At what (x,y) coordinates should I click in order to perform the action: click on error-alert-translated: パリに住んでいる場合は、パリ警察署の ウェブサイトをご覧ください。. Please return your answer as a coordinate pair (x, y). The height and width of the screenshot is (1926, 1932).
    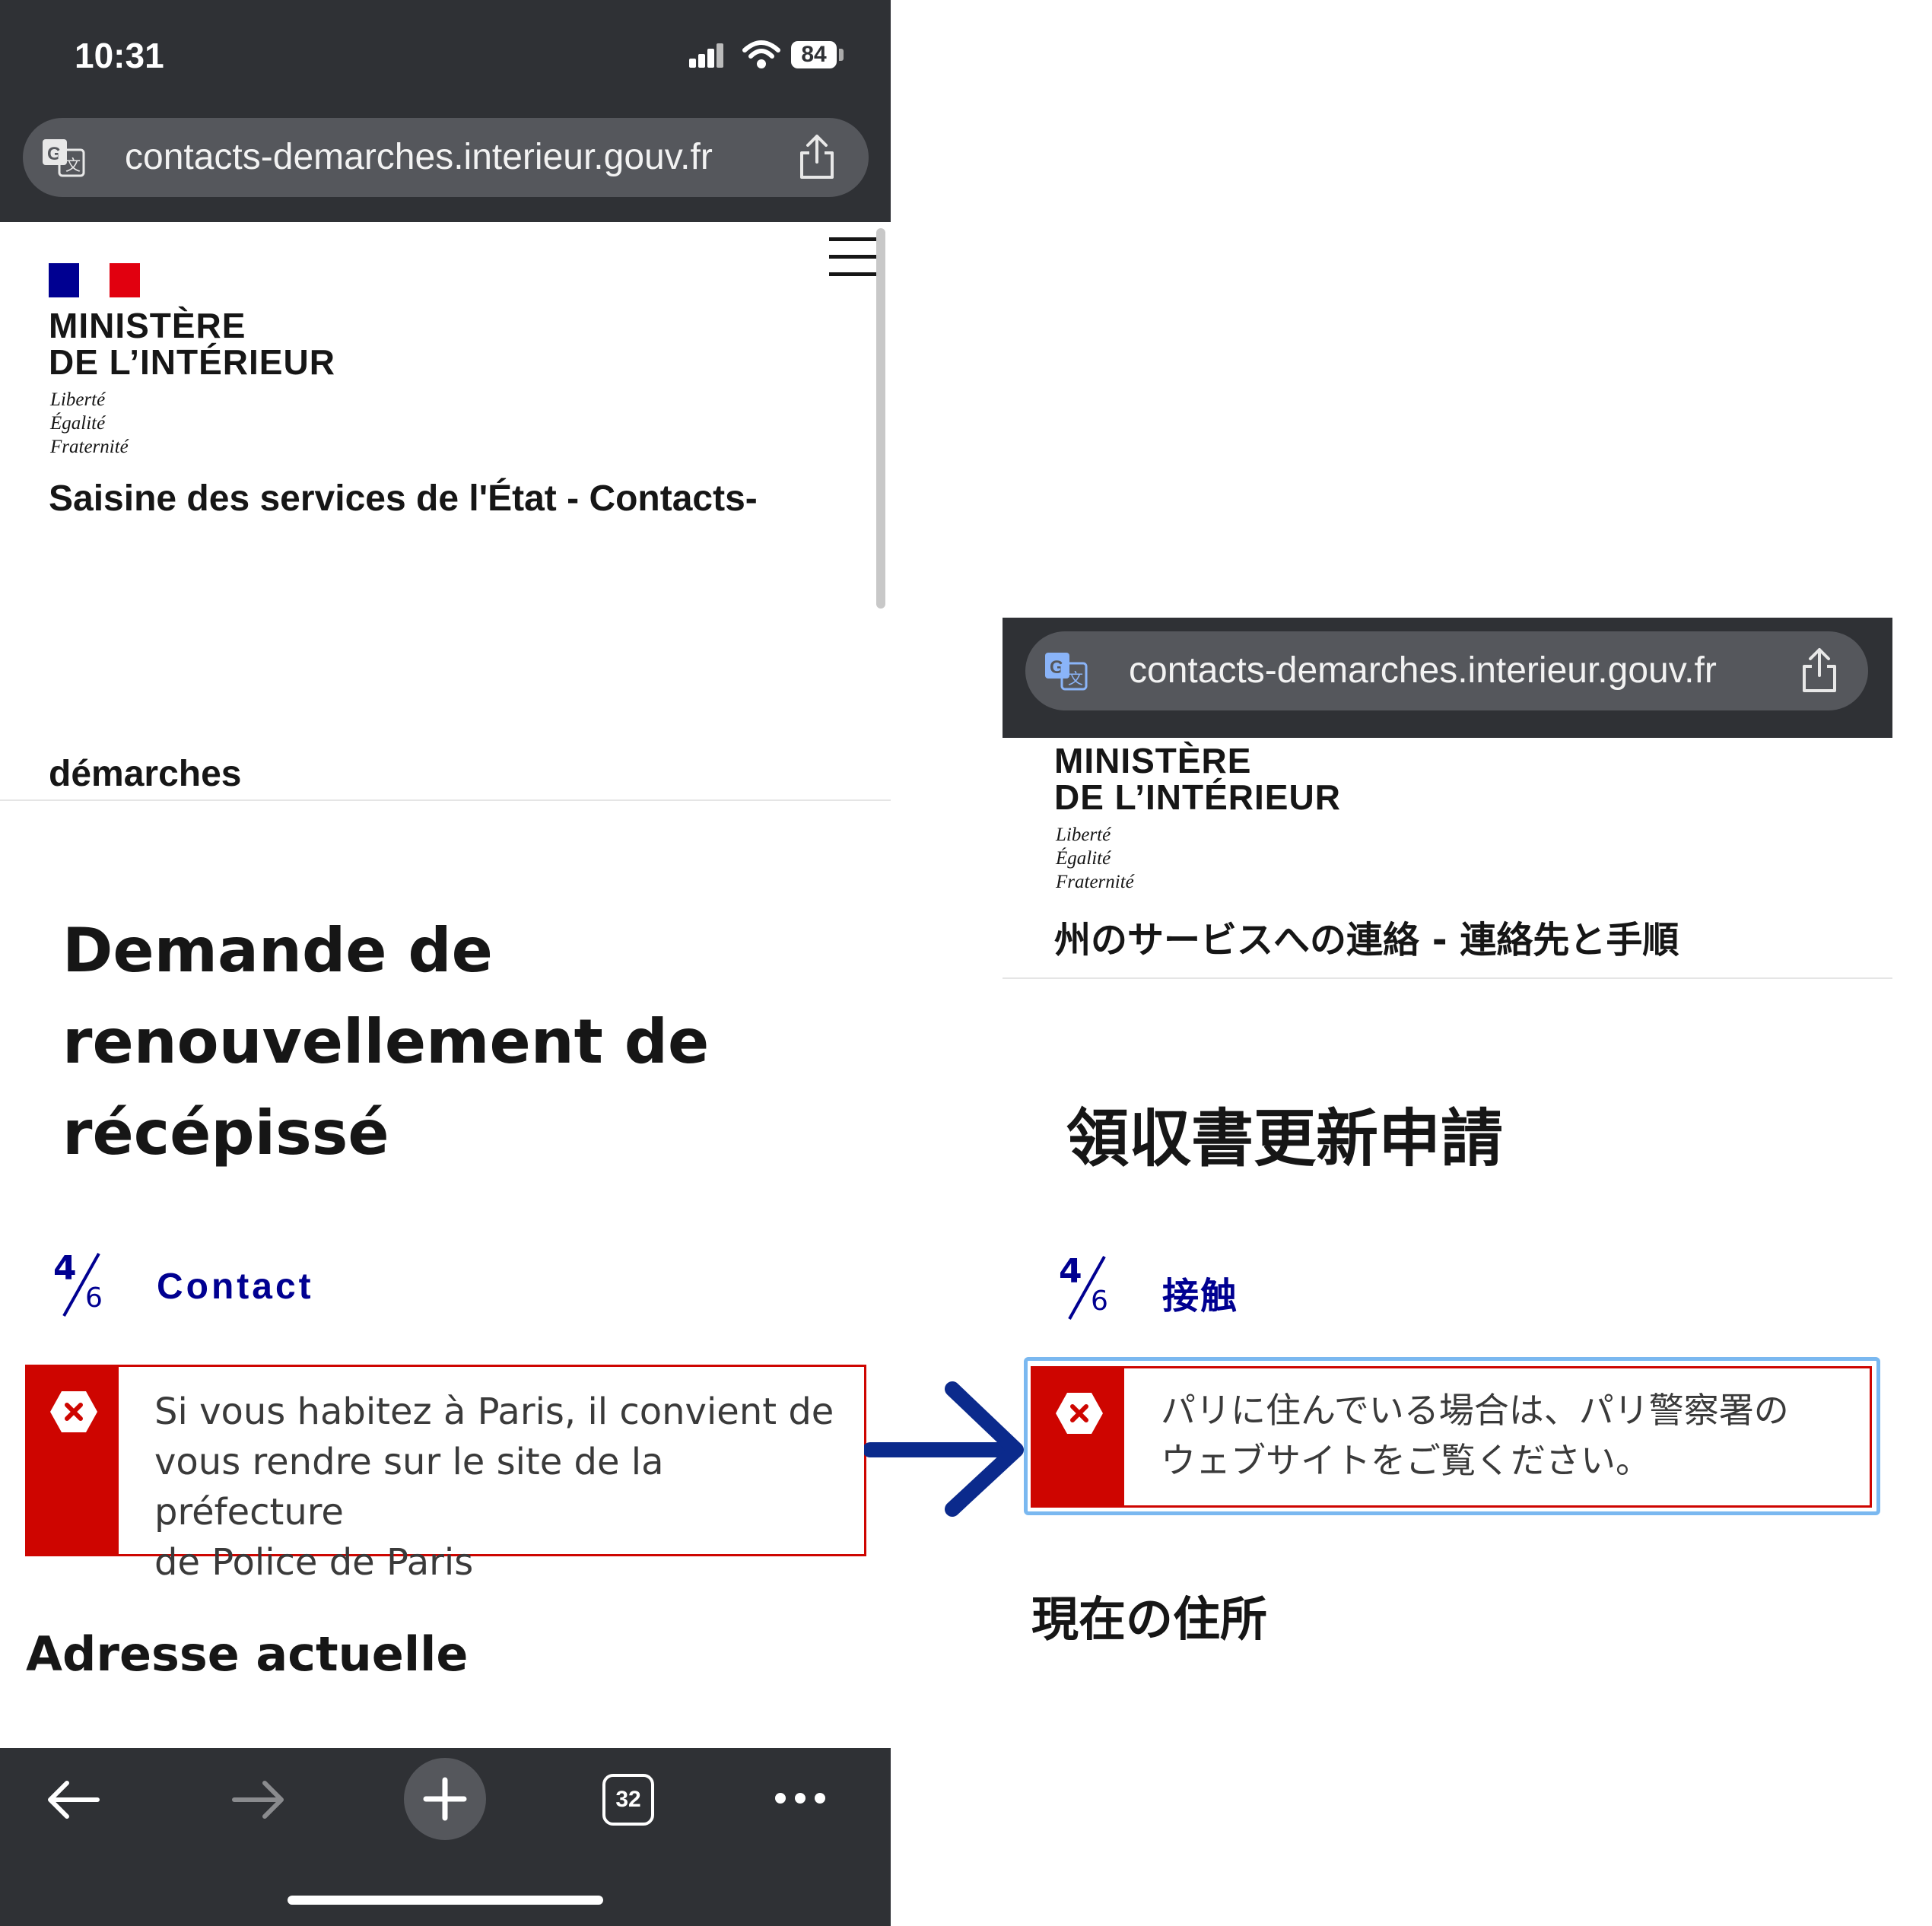
    Looking at the image, I should click on (1451, 1437).